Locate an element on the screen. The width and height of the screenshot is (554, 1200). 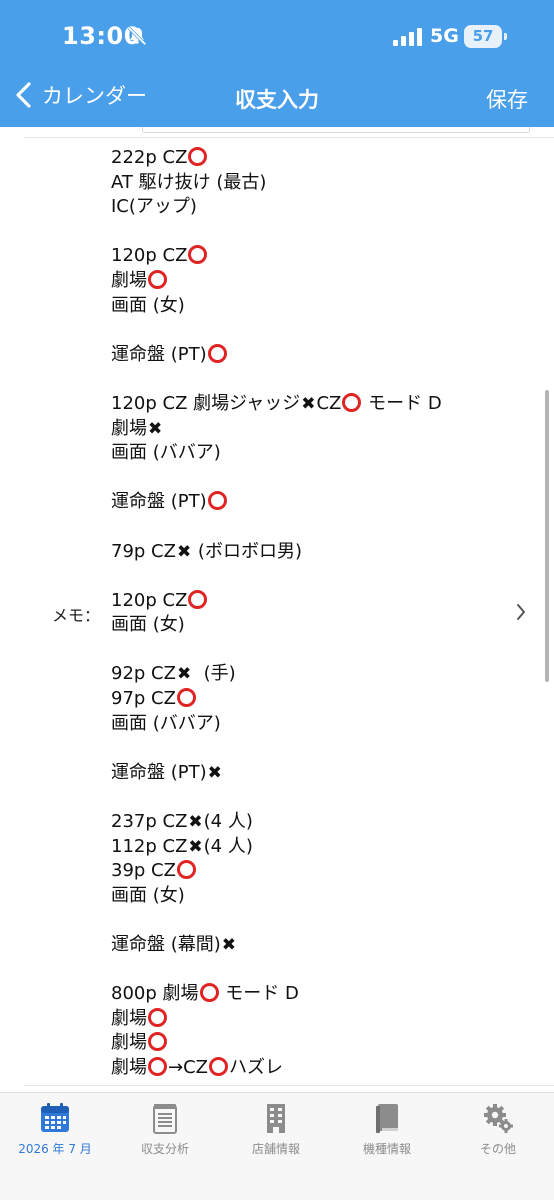
tab-calendar: 2026 年 7 月 is located at coordinates (55, 1128).